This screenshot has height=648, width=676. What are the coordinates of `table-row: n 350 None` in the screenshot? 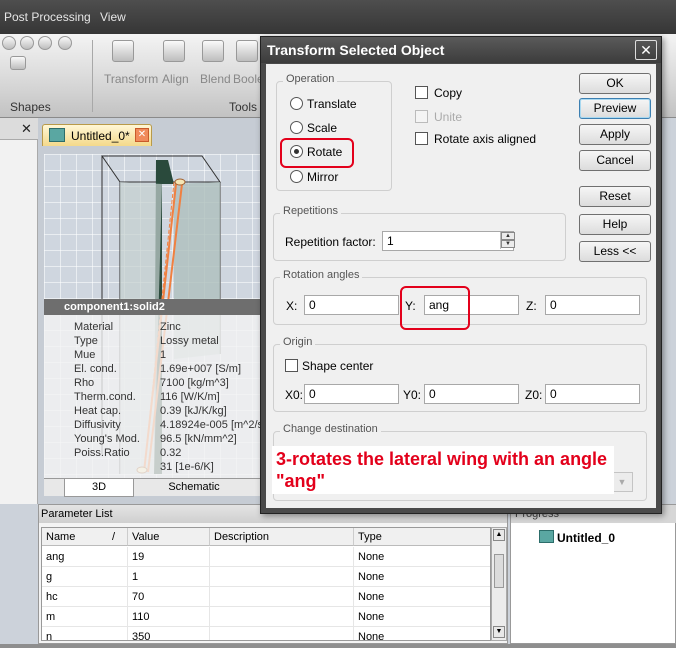 It's located at (266, 633).